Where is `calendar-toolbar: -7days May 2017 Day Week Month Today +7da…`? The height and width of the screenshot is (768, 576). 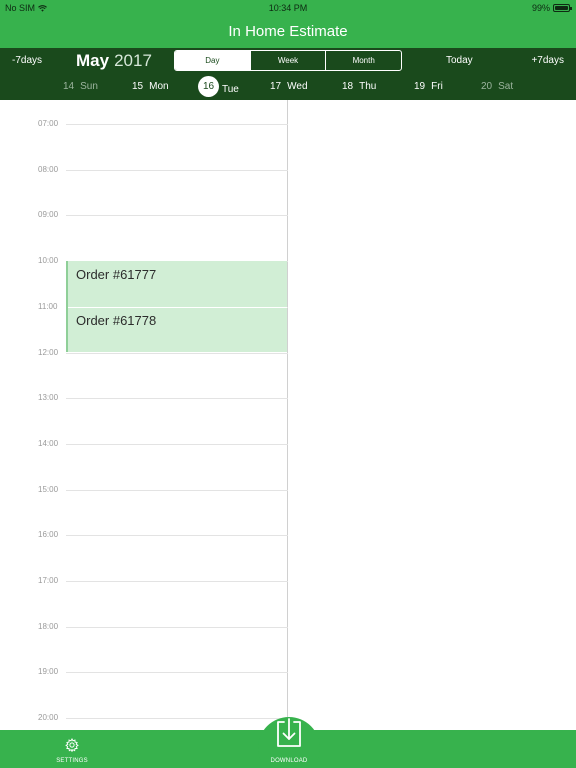
calendar-toolbar: -7days May 2017 Day Week Month Today +7da… is located at coordinates (288, 61).